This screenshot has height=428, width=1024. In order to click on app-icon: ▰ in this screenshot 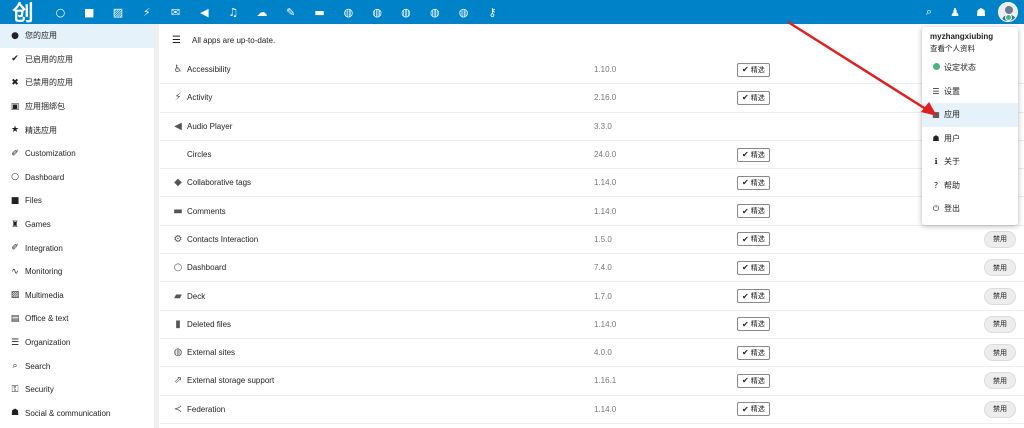, I will do `click(178, 296)`.